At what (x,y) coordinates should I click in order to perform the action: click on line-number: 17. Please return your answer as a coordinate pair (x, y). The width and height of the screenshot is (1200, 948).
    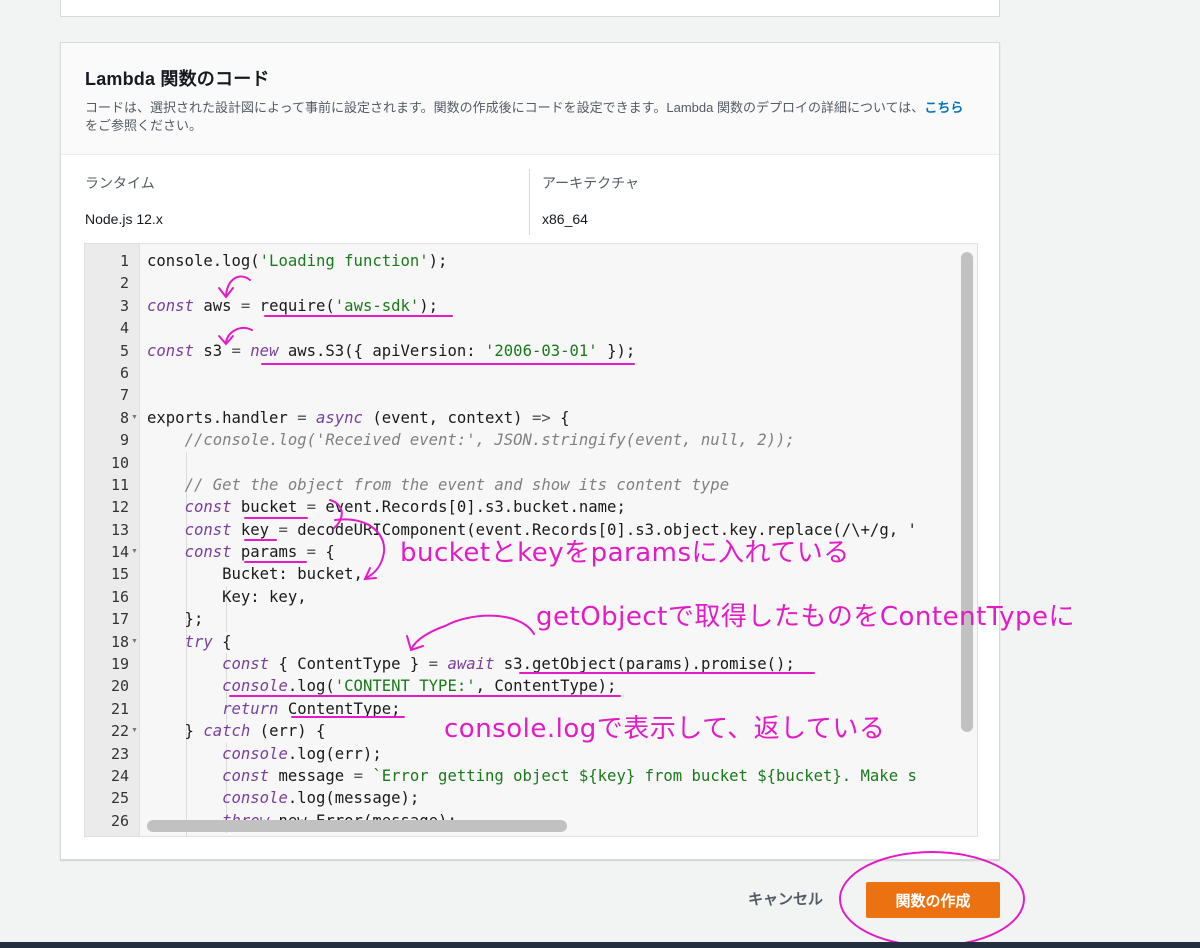
    Looking at the image, I should click on (119, 619).